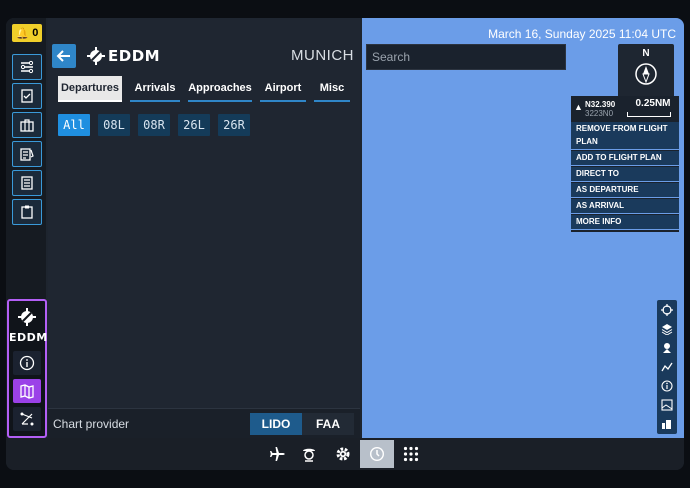  Describe the element at coordinates (322, 55) in the screenshot. I see `airport-city: MUNICH` at that location.